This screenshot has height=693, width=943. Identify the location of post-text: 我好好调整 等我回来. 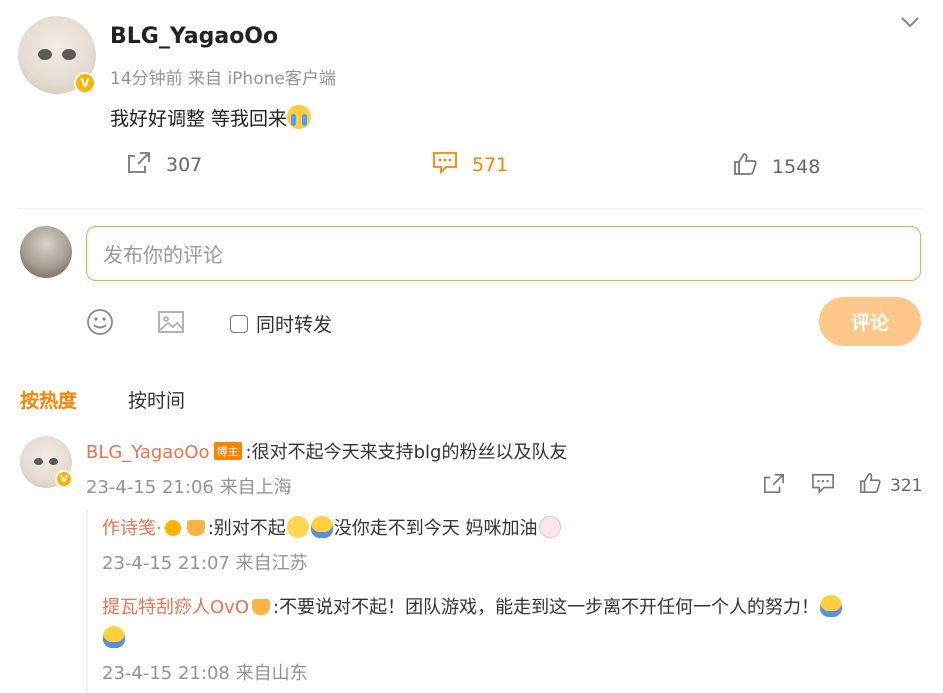
(199, 119).